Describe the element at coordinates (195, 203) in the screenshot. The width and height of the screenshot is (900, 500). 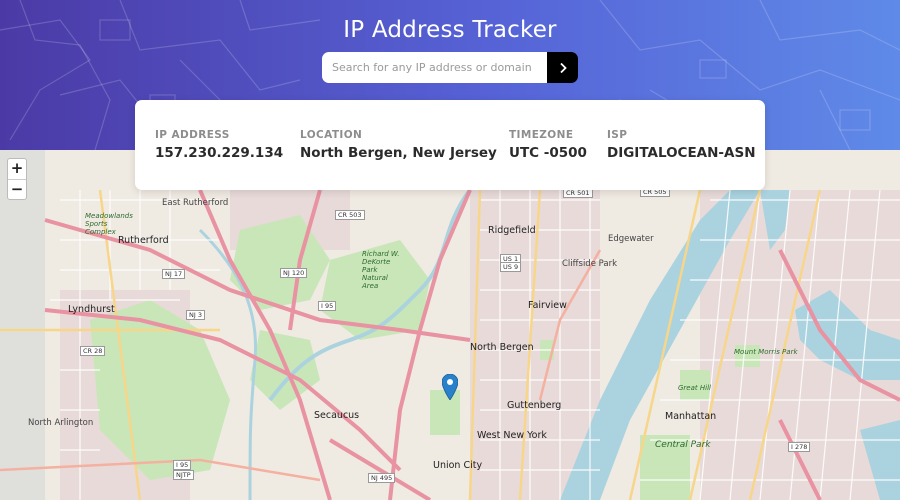
I see `map-label-east-rutherford: East Rutherford` at that location.